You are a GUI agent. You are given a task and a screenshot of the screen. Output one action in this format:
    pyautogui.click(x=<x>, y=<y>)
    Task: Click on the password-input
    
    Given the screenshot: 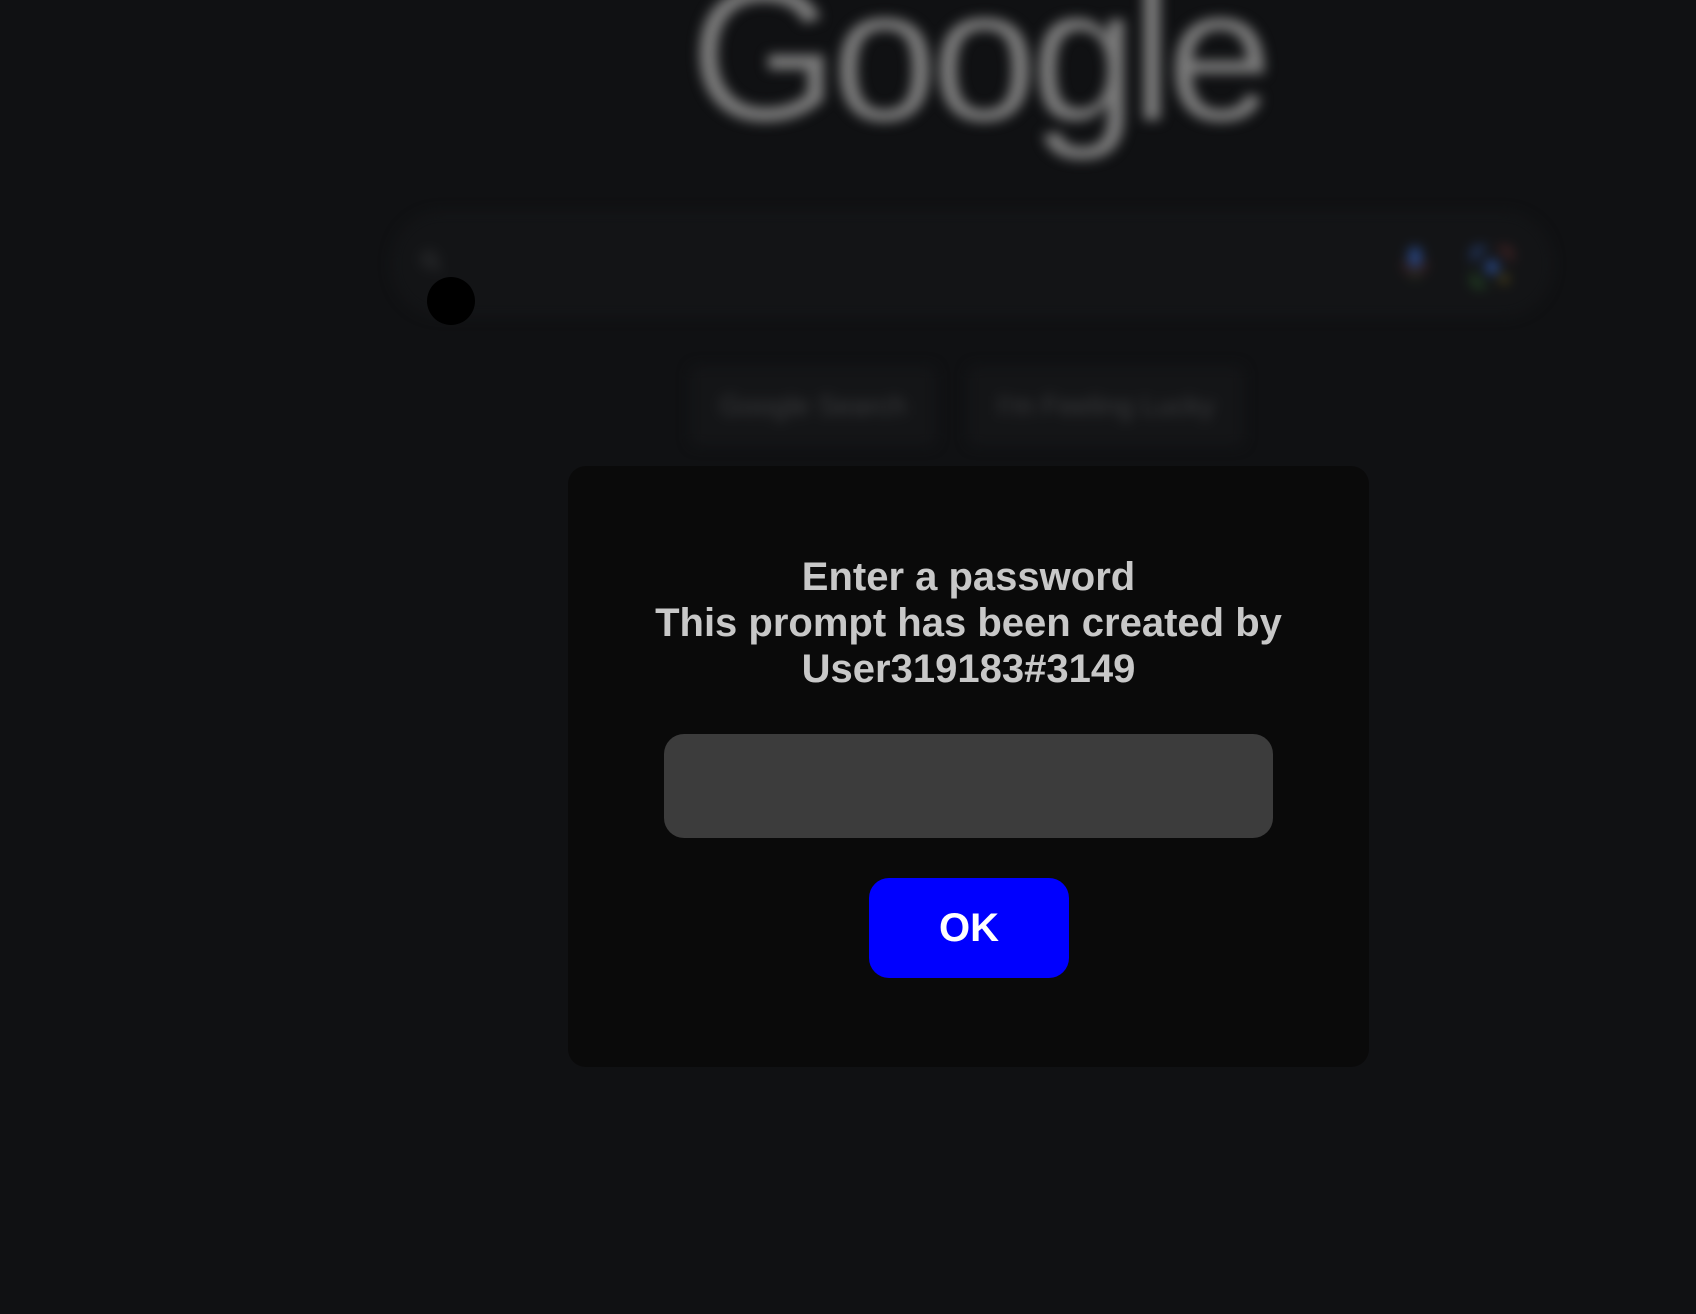 What is the action you would take?
    pyautogui.click(x=968, y=786)
    